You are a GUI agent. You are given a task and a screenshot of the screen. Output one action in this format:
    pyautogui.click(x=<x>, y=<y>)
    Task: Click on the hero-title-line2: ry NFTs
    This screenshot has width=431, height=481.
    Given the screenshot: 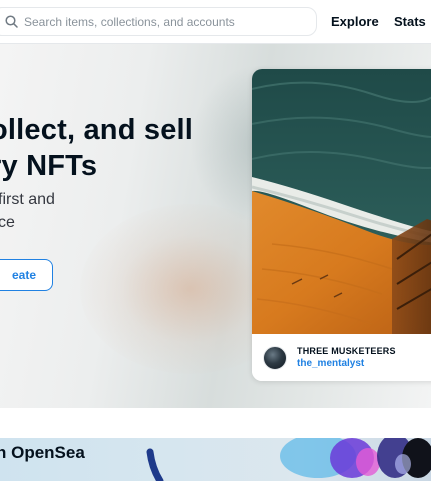 What is the action you would take?
    pyautogui.click(x=49, y=166)
    